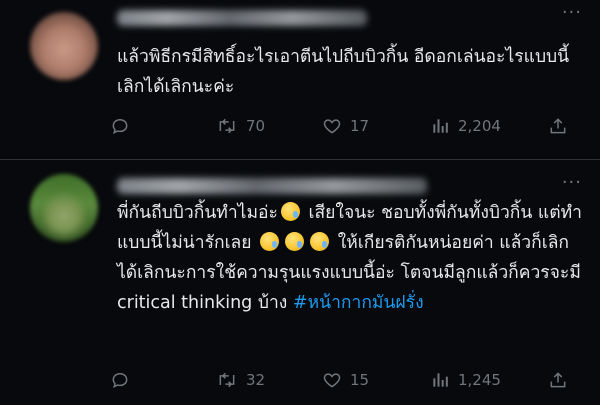 This screenshot has height=405, width=600. I want to click on like-button: 17, so click(345, 126).